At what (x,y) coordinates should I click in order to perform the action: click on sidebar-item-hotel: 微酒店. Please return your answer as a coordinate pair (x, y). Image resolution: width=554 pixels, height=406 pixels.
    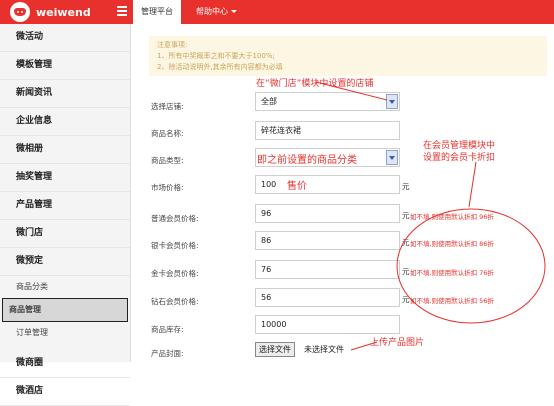
    Looking at the image, I should click on (65, 392).